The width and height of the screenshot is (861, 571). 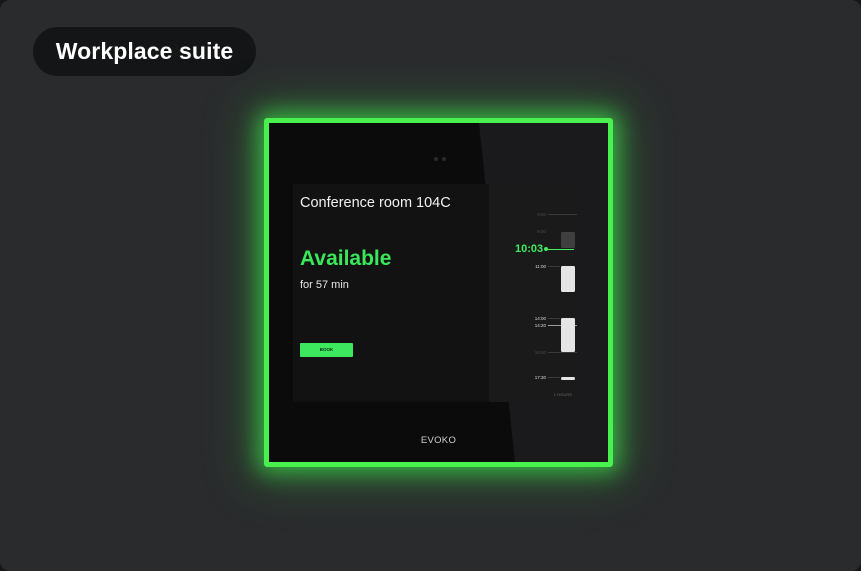 I want to click on camera-sensor-right, so click(x=444, y=159).